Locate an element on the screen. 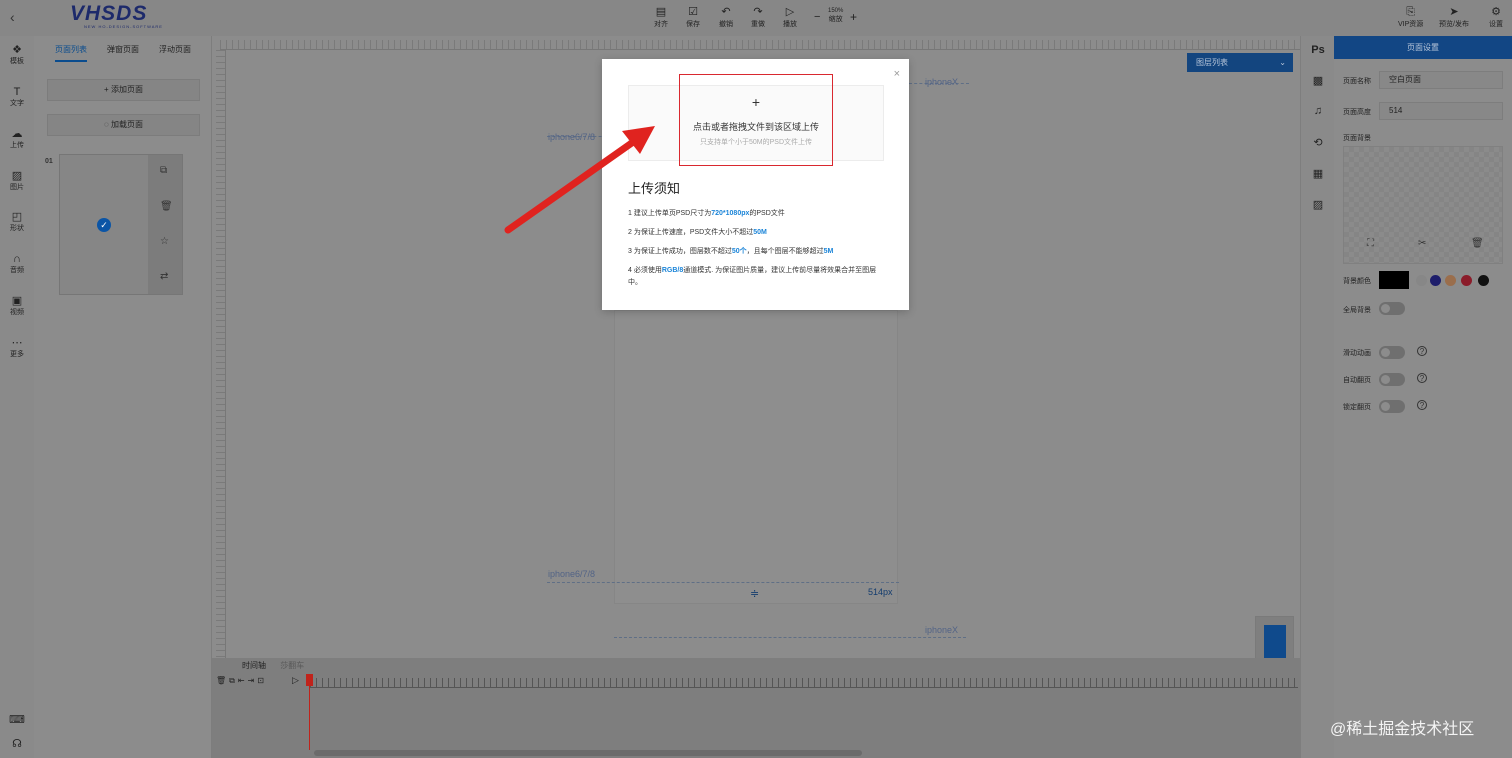  tab-timeline: 时间轴 is located at coordinates (254, 665).